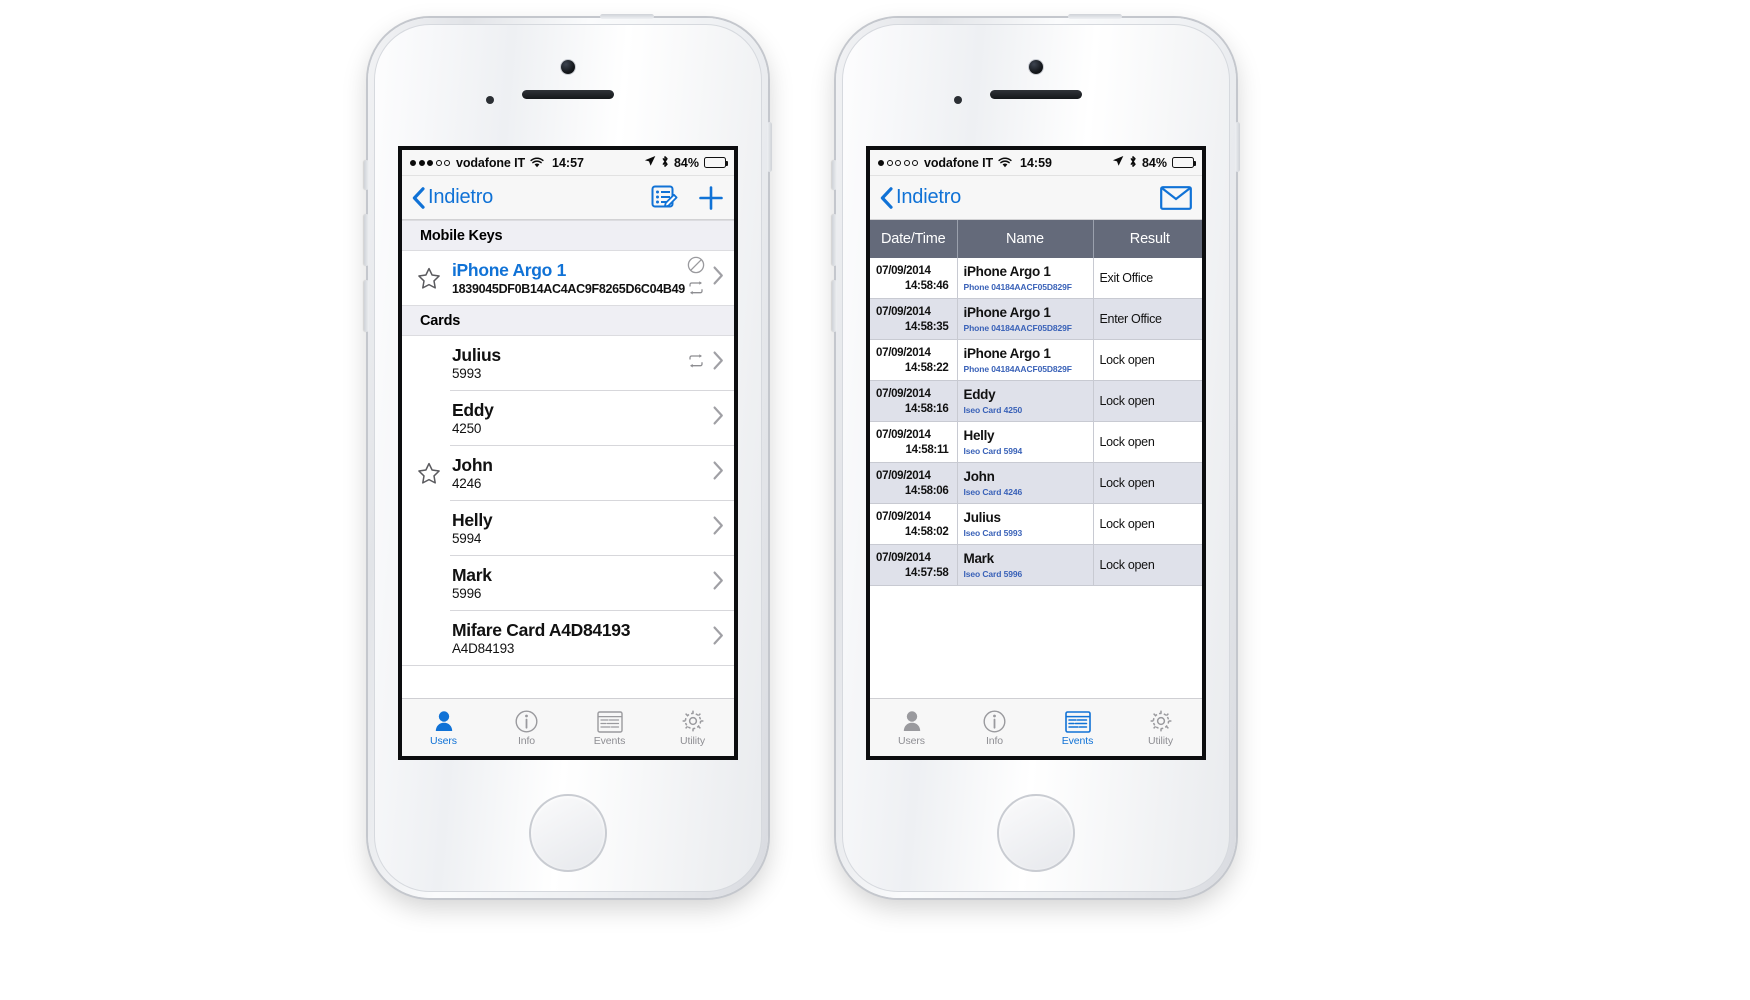  I want to click on sim-tray, so click(769, 147).